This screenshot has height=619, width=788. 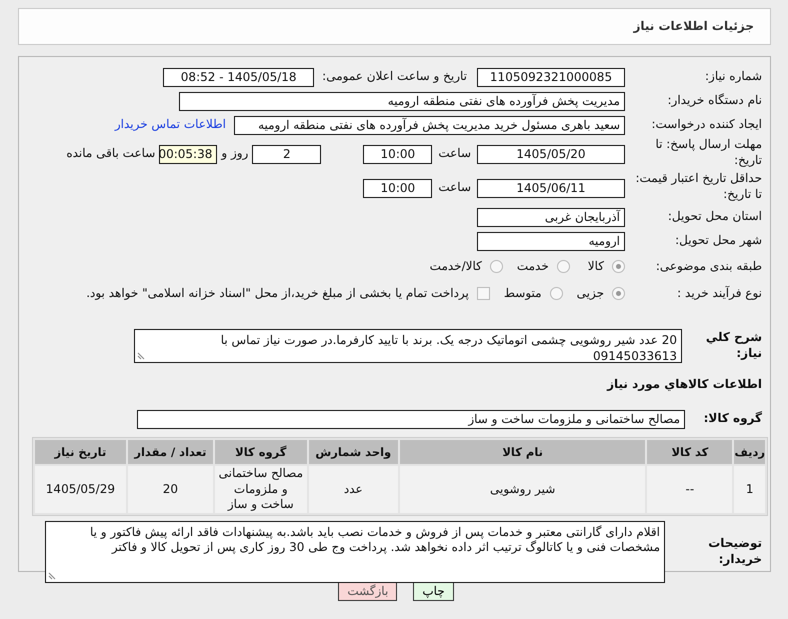 I want to click on notes-box, so click(x=355, y=551).